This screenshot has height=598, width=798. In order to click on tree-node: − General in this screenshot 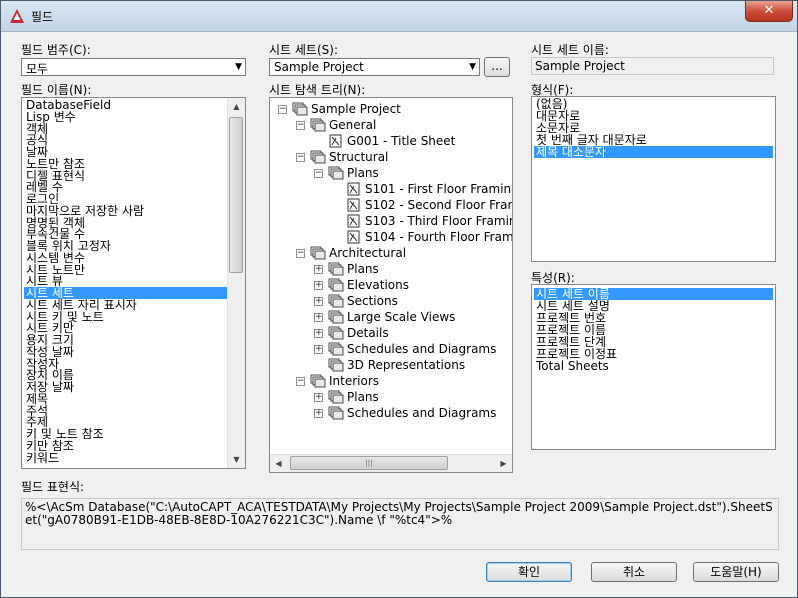, I will do `click(390, 125)`.